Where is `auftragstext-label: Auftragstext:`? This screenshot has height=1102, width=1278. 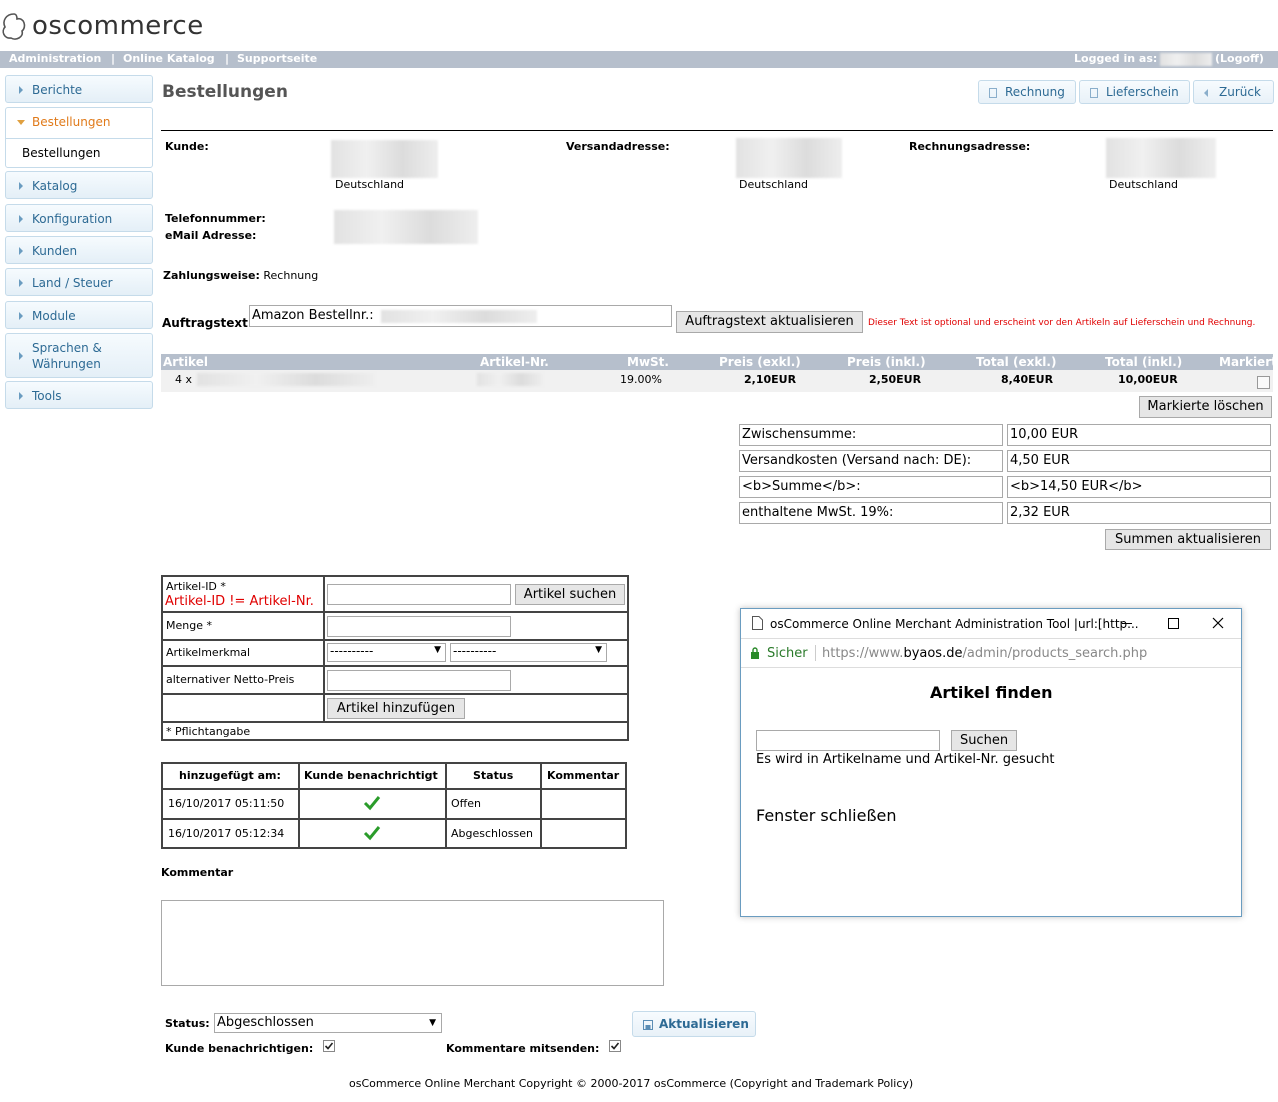 auftragstext-label: Auftragstext: is located at coordinates (207, 323).